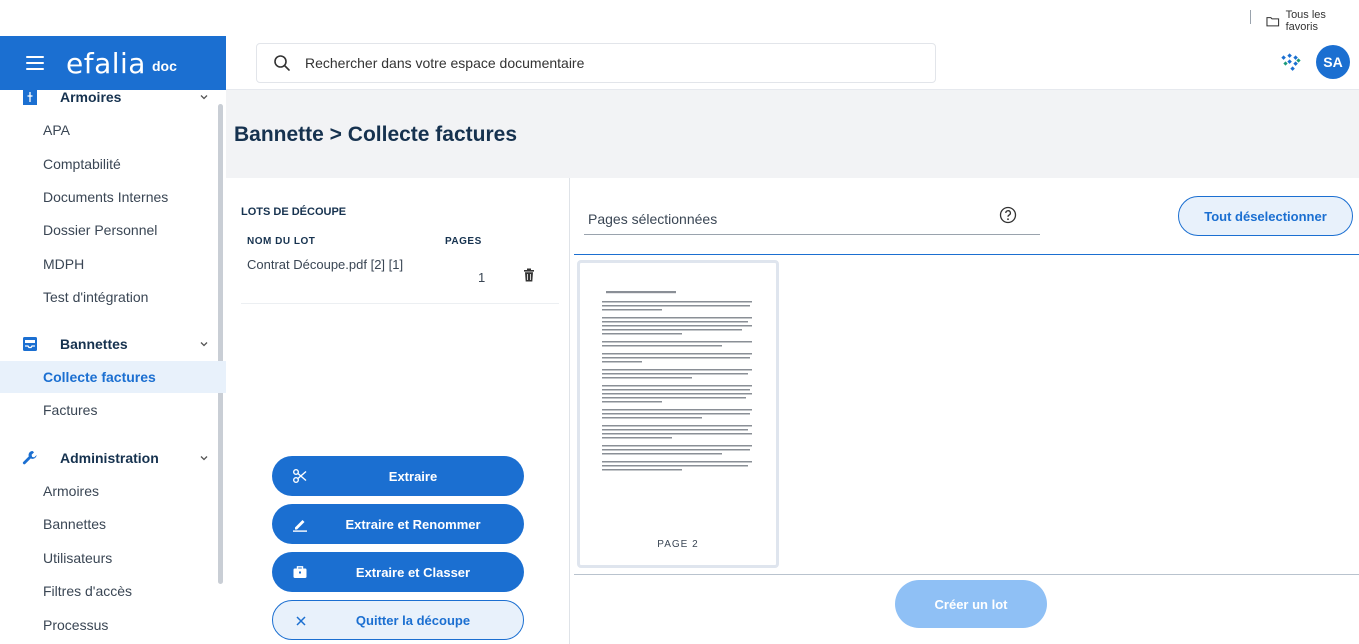 This screenshot has width=1359, height=644. I want to click on favorites-separator, so click(1250, 17).